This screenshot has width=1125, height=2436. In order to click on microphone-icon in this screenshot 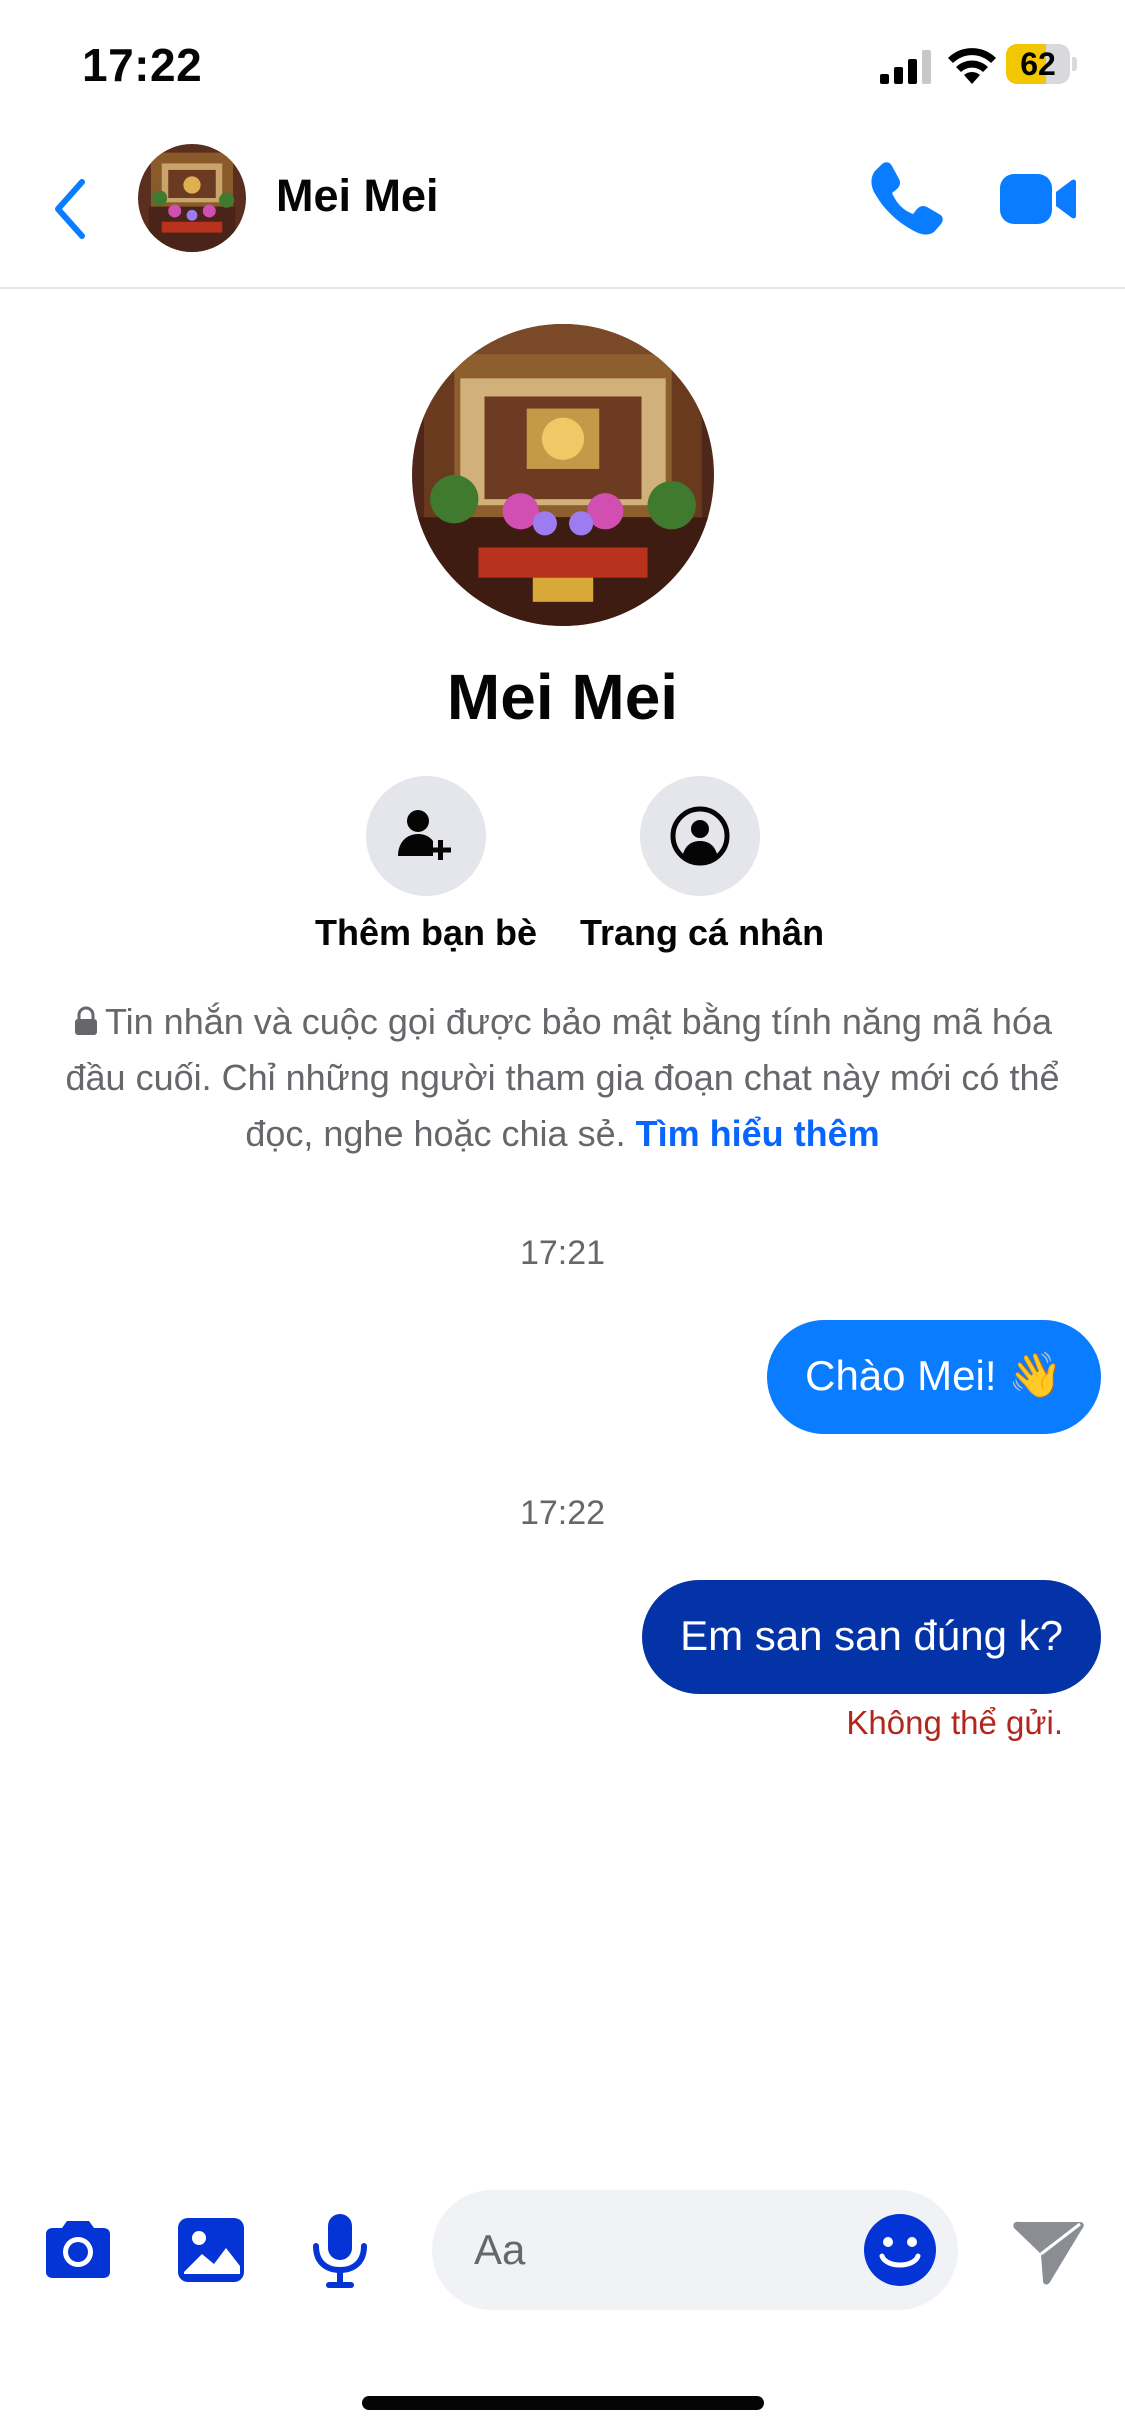, I will do `click(340, 2250)`.